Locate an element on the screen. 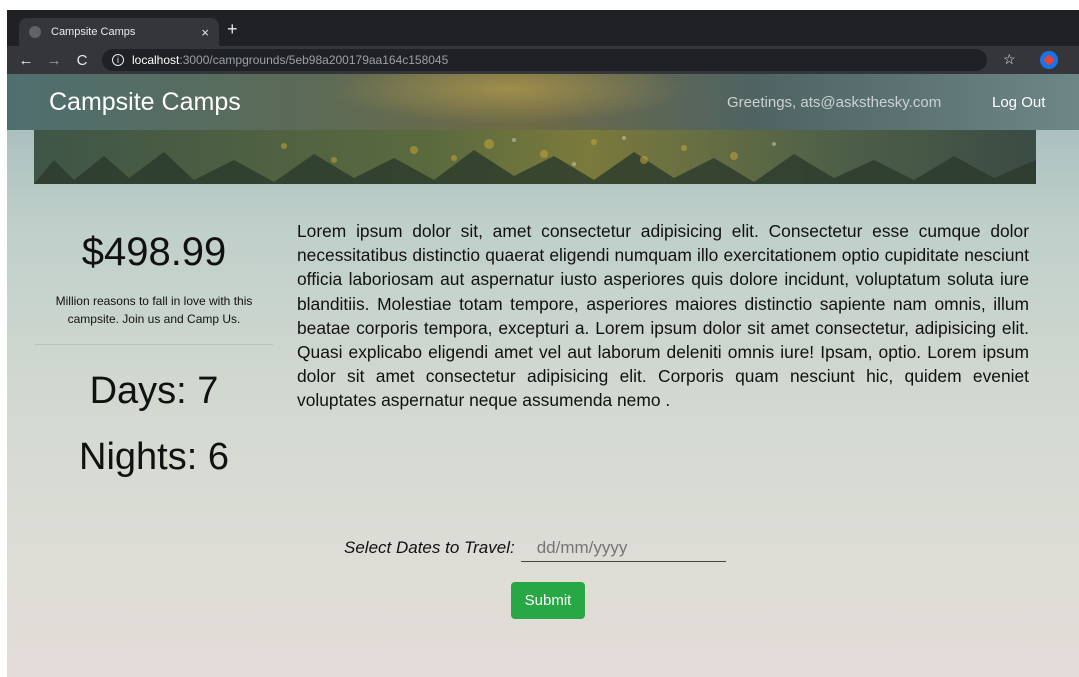 This screenshot has width=1079, height=677. travel-date-input is located at coordinates (623, 548).